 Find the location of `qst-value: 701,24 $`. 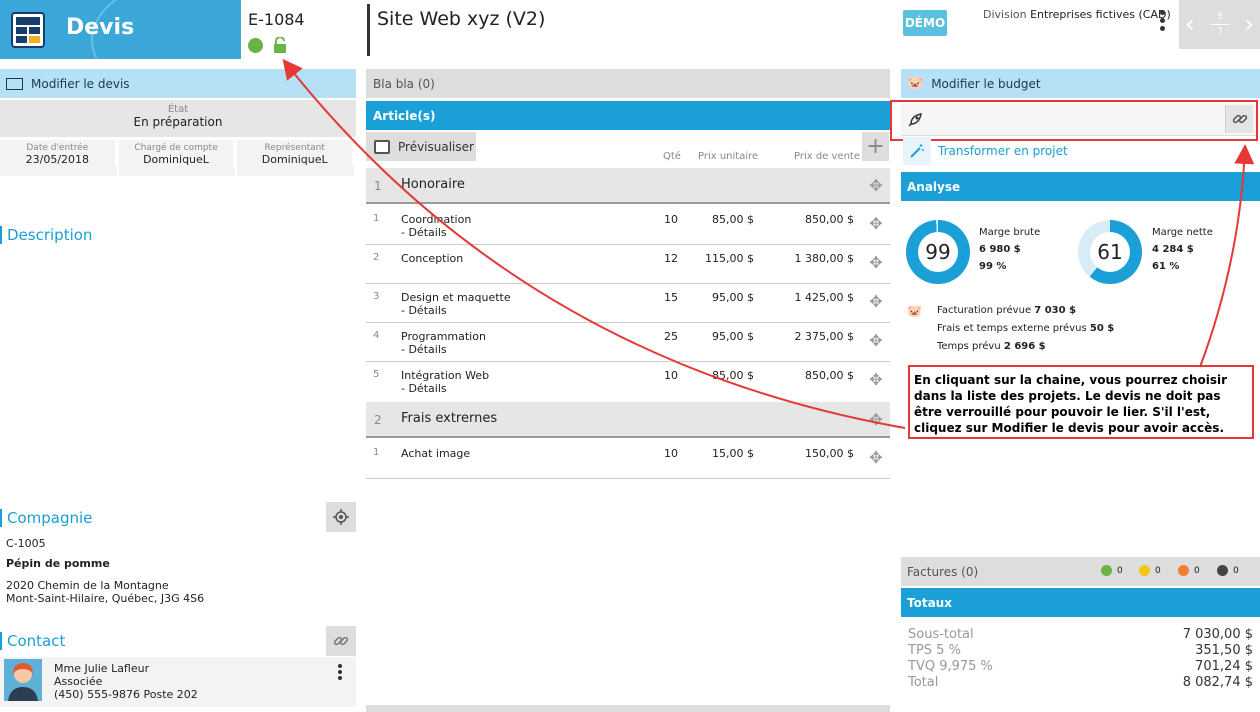

qst-value: 701,24 $ is located at coordinates (1224, 666).